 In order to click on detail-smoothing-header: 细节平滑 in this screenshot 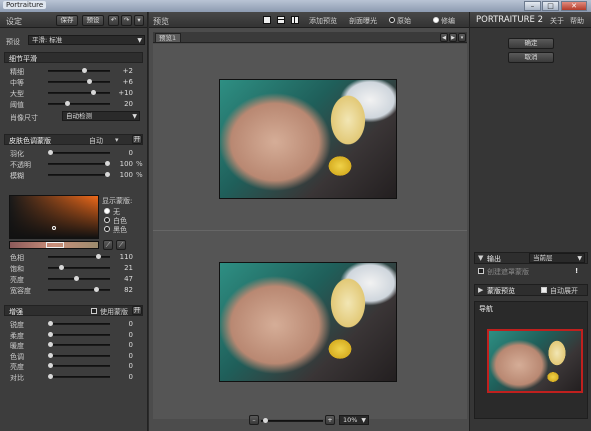, I will do `click(73, 57)`.